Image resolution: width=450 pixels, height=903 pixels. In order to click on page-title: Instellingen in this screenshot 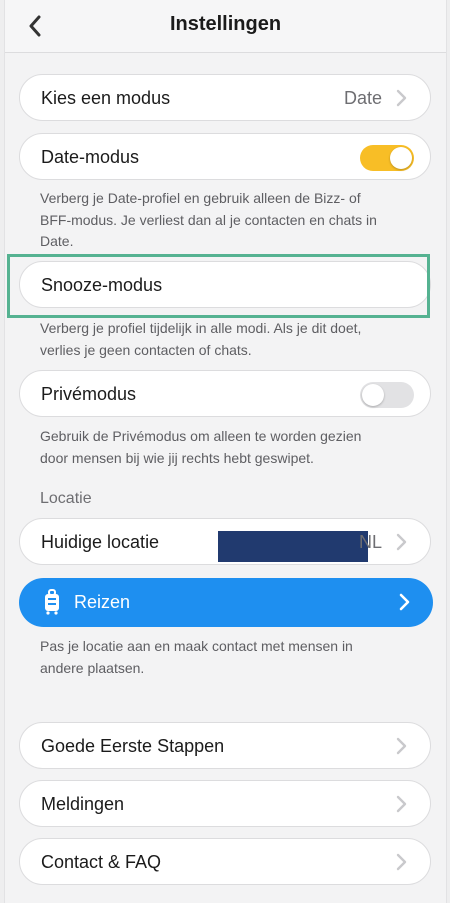, I will do `click(225, 24)`.